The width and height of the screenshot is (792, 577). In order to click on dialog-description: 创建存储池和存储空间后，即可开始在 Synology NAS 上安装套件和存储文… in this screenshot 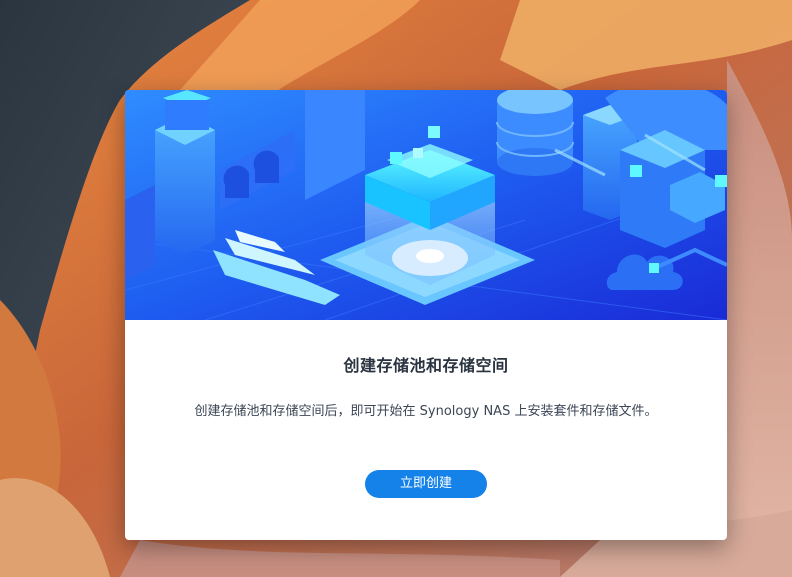, I will do `click(426, 411)`.